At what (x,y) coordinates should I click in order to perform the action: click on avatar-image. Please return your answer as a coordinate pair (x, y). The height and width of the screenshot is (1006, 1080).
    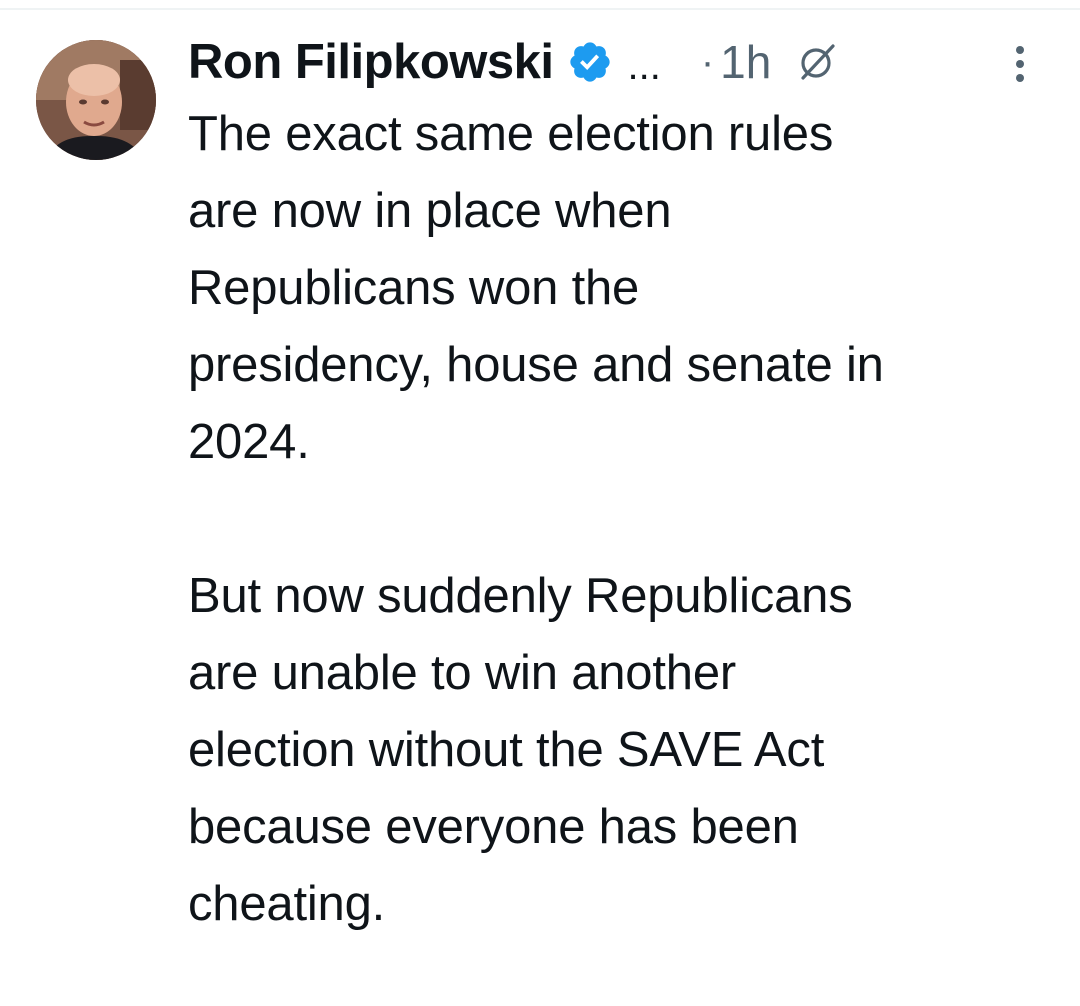
    Looking at the image, I should click on (96, 100).